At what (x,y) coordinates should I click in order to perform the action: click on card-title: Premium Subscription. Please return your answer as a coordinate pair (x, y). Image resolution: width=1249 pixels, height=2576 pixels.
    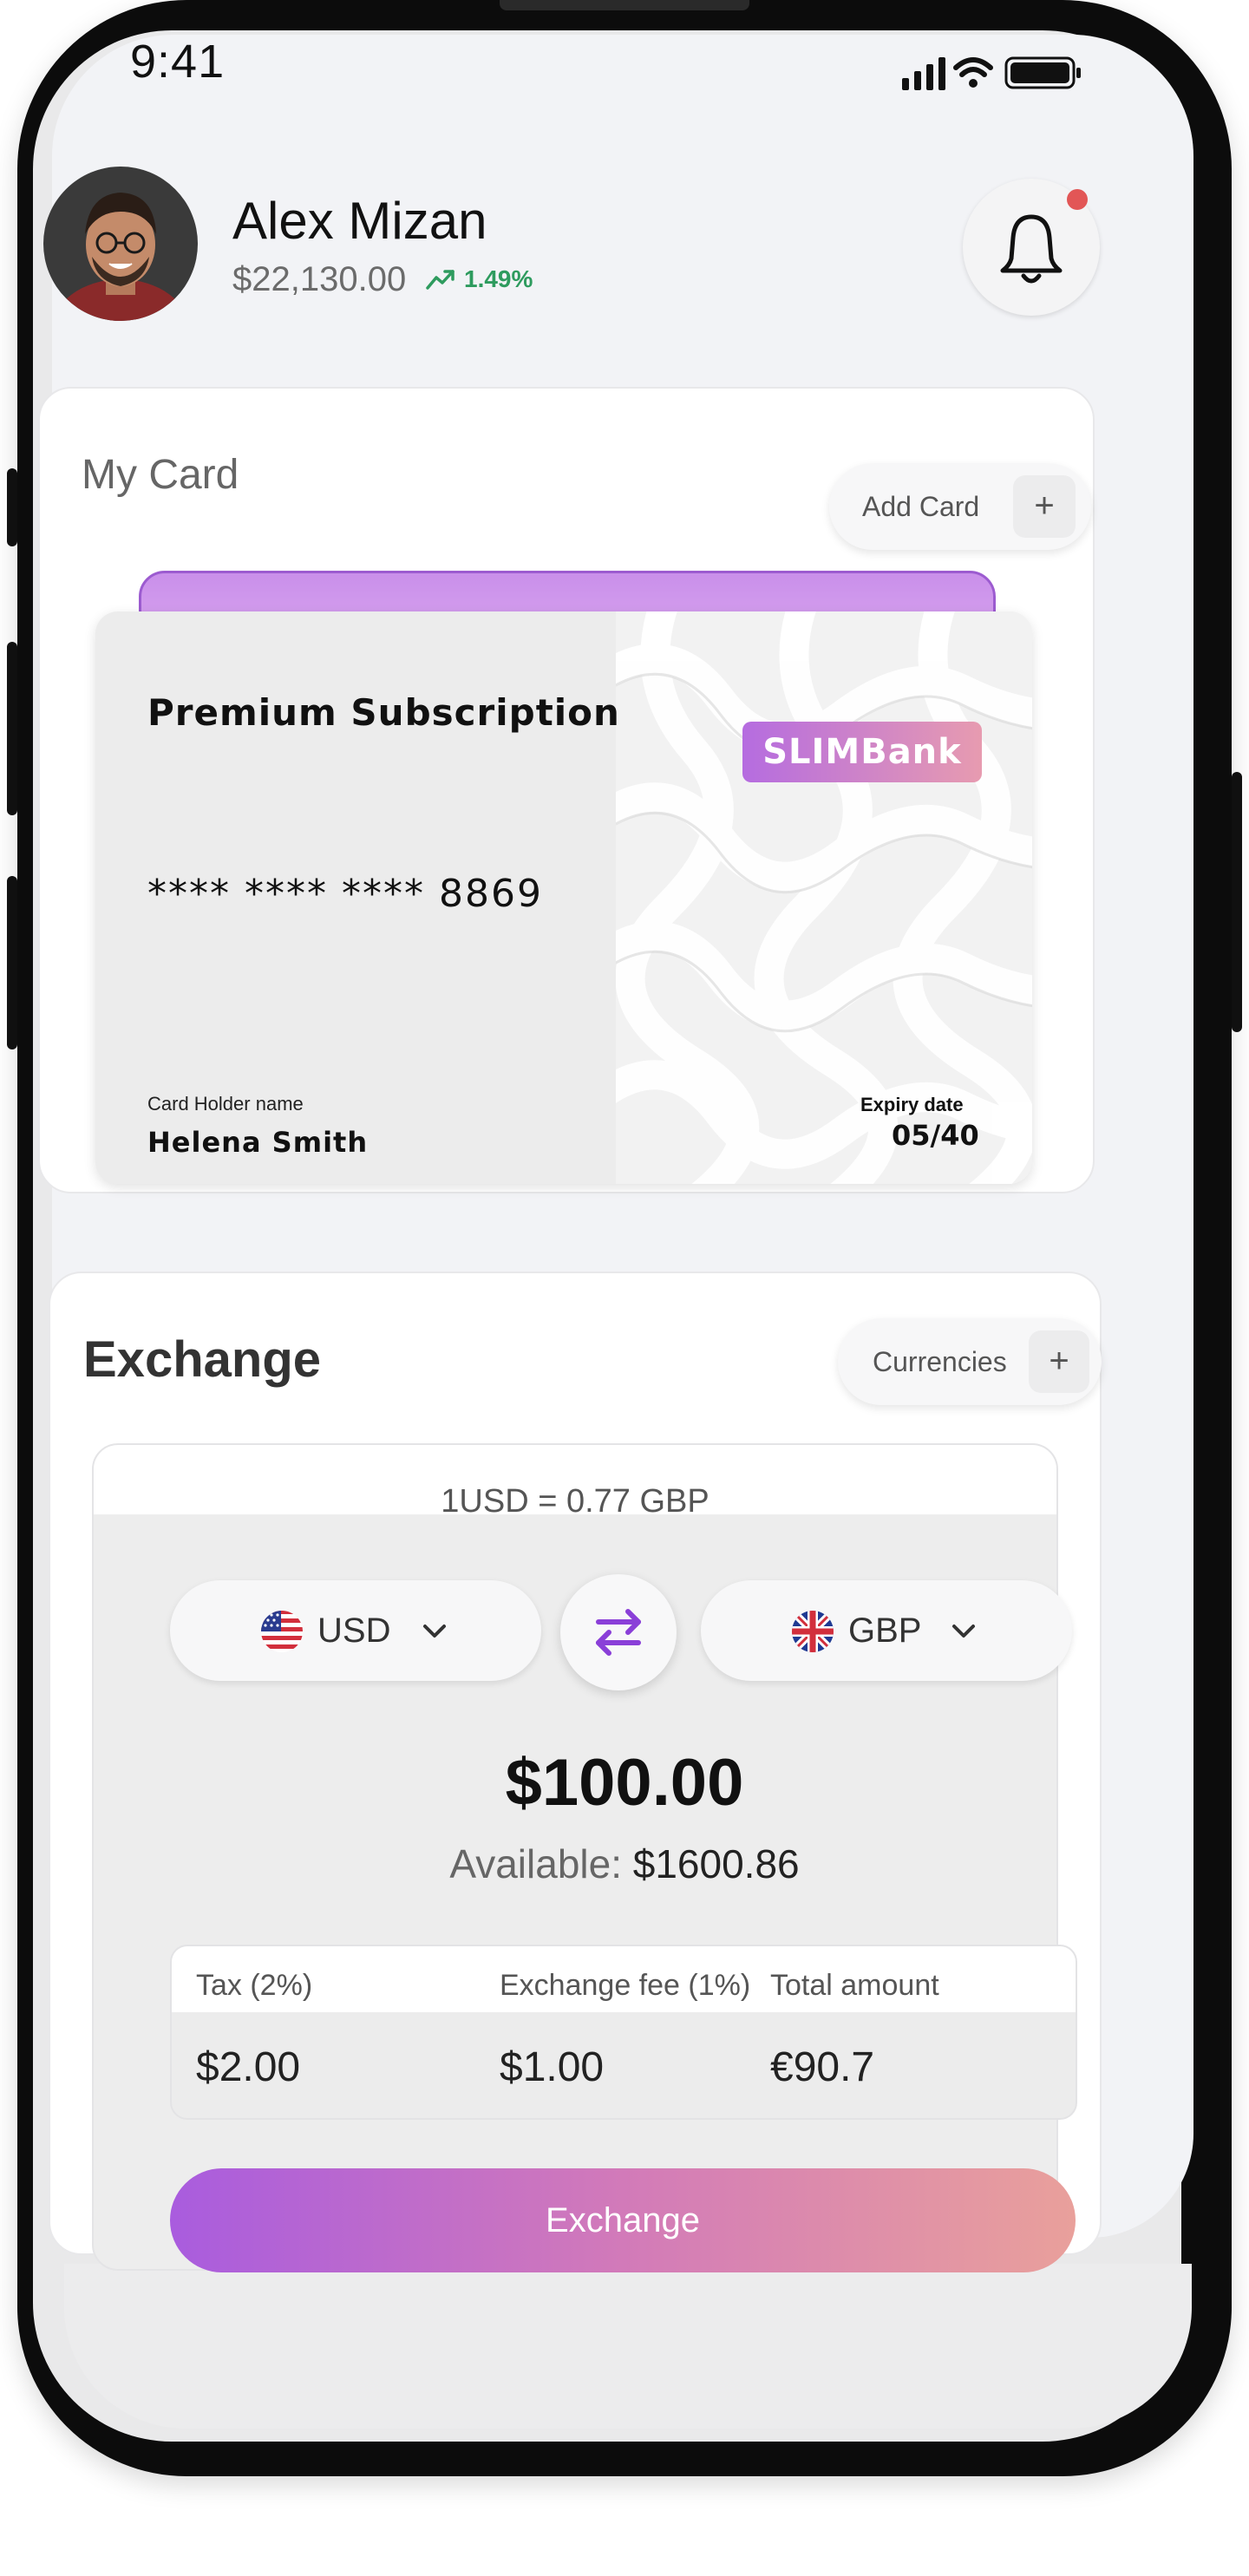
    Looking at the image, I should click on (383, 712).